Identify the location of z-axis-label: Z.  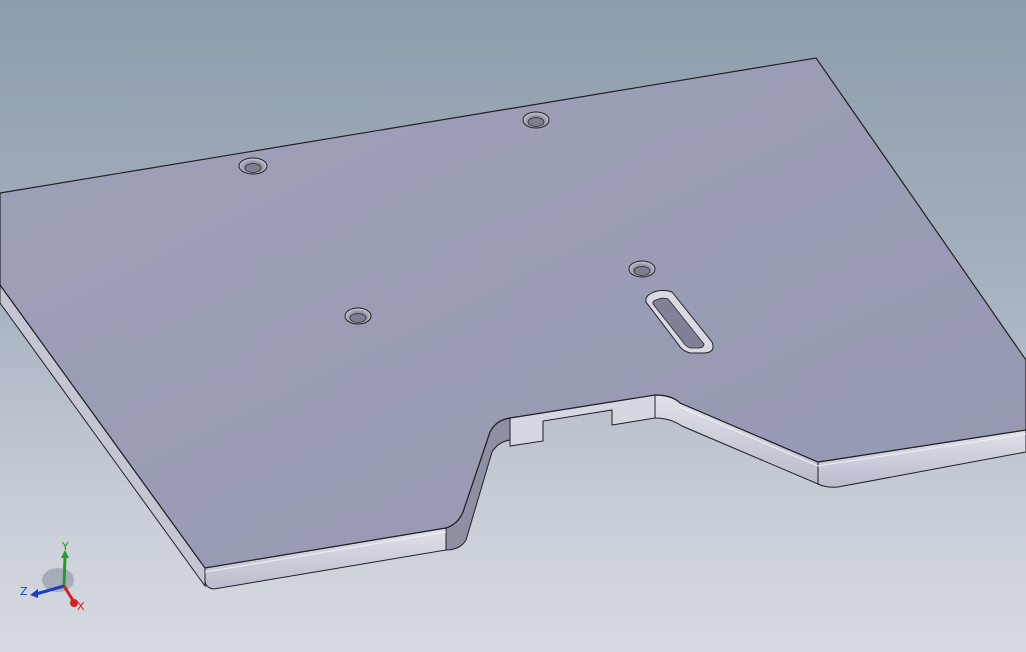
(24, 591).